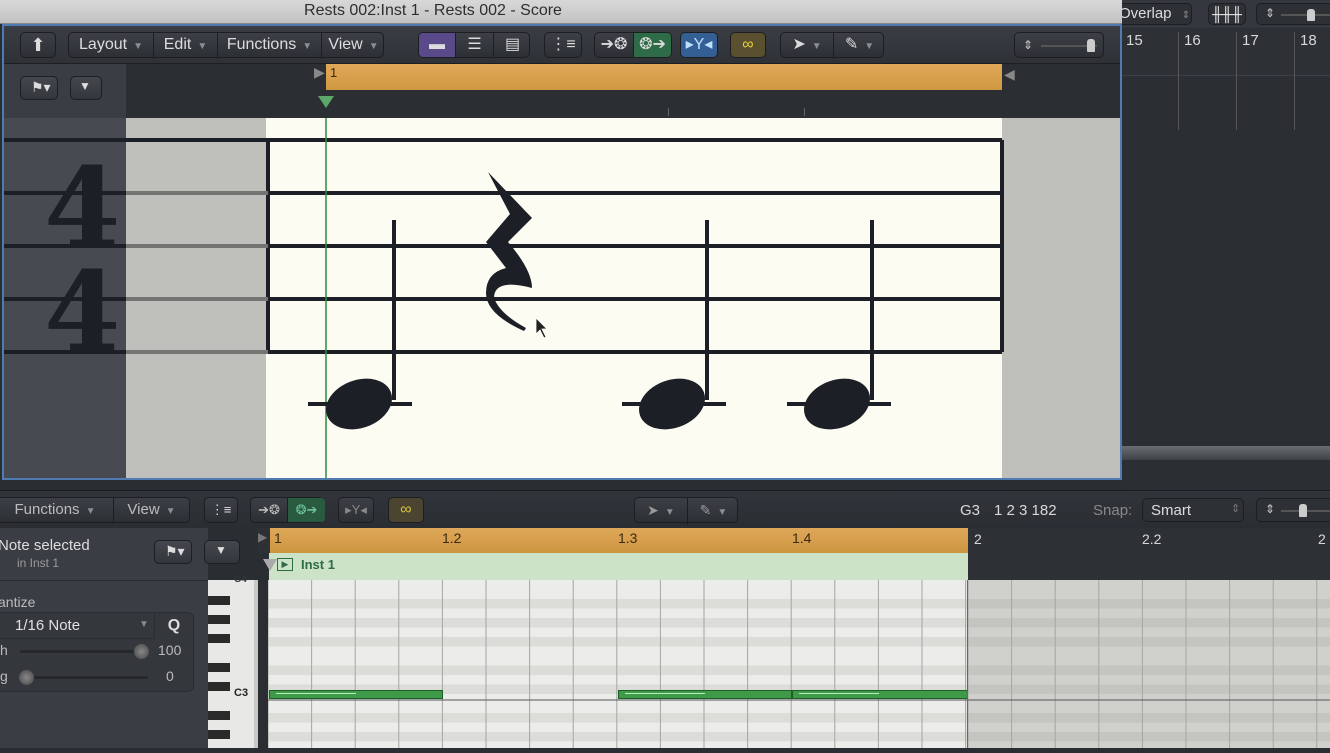 This screenshot has height=753, width=1330. Describe the element at coordinates (269, 46) in the screenshot. I see `functions-menu: Functions ▼` at that location.